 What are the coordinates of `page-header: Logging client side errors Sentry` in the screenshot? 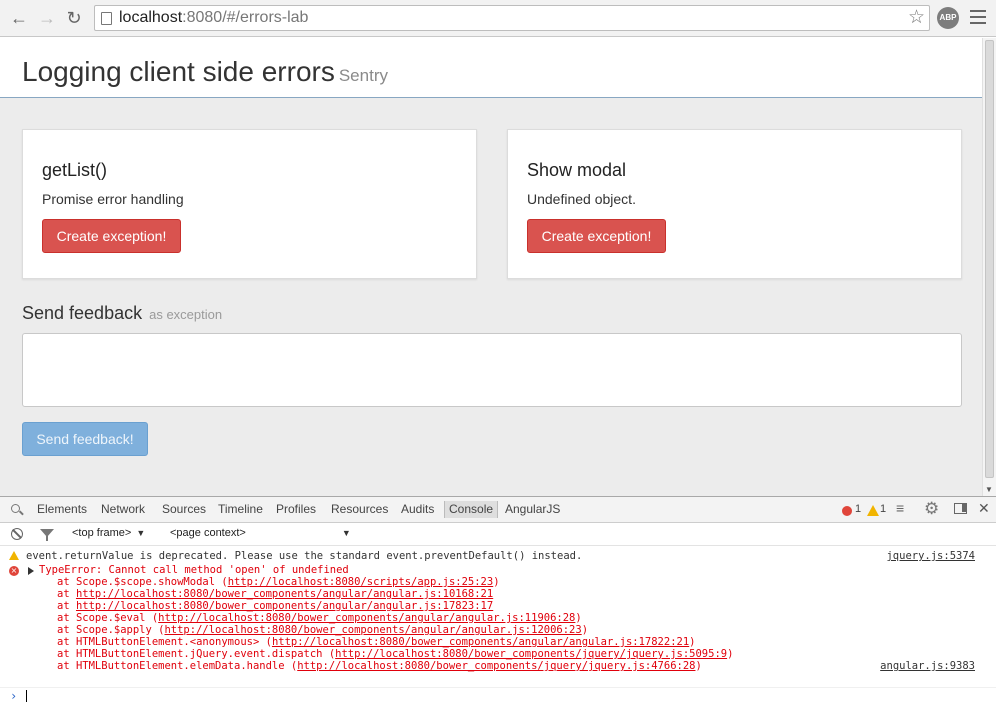 It's located at (491, 68).